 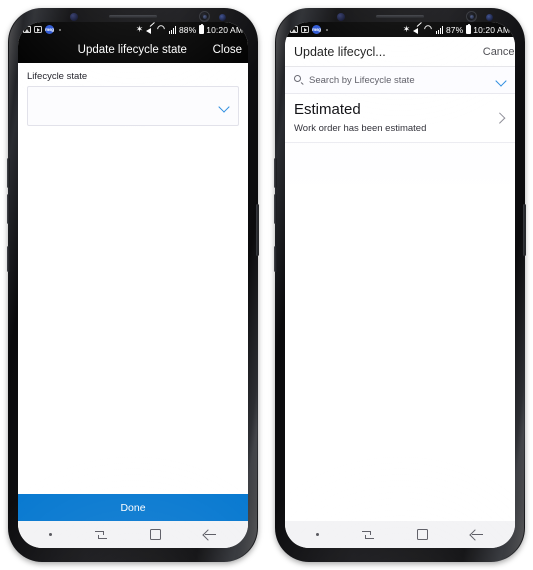 I want to click on list-item-title: Estimated, so click(x=327, y=109).